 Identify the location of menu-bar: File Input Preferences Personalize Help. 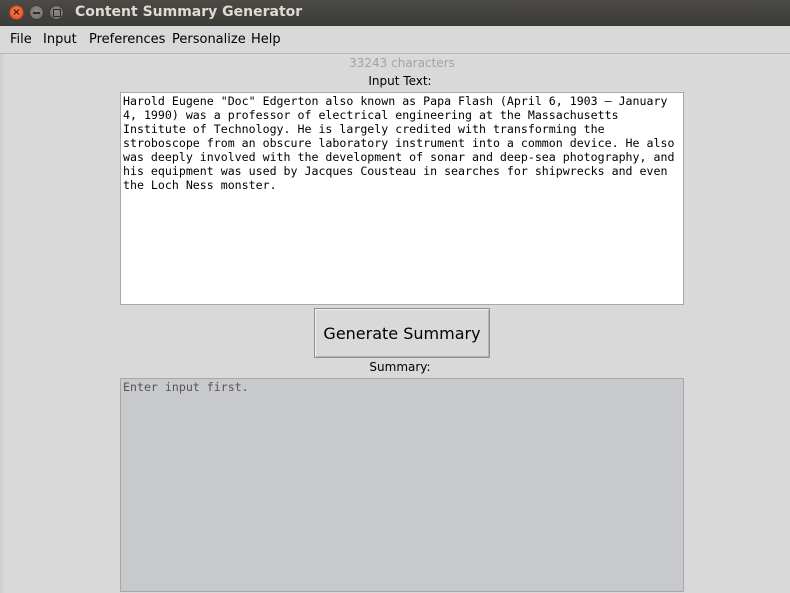
(395, 40).